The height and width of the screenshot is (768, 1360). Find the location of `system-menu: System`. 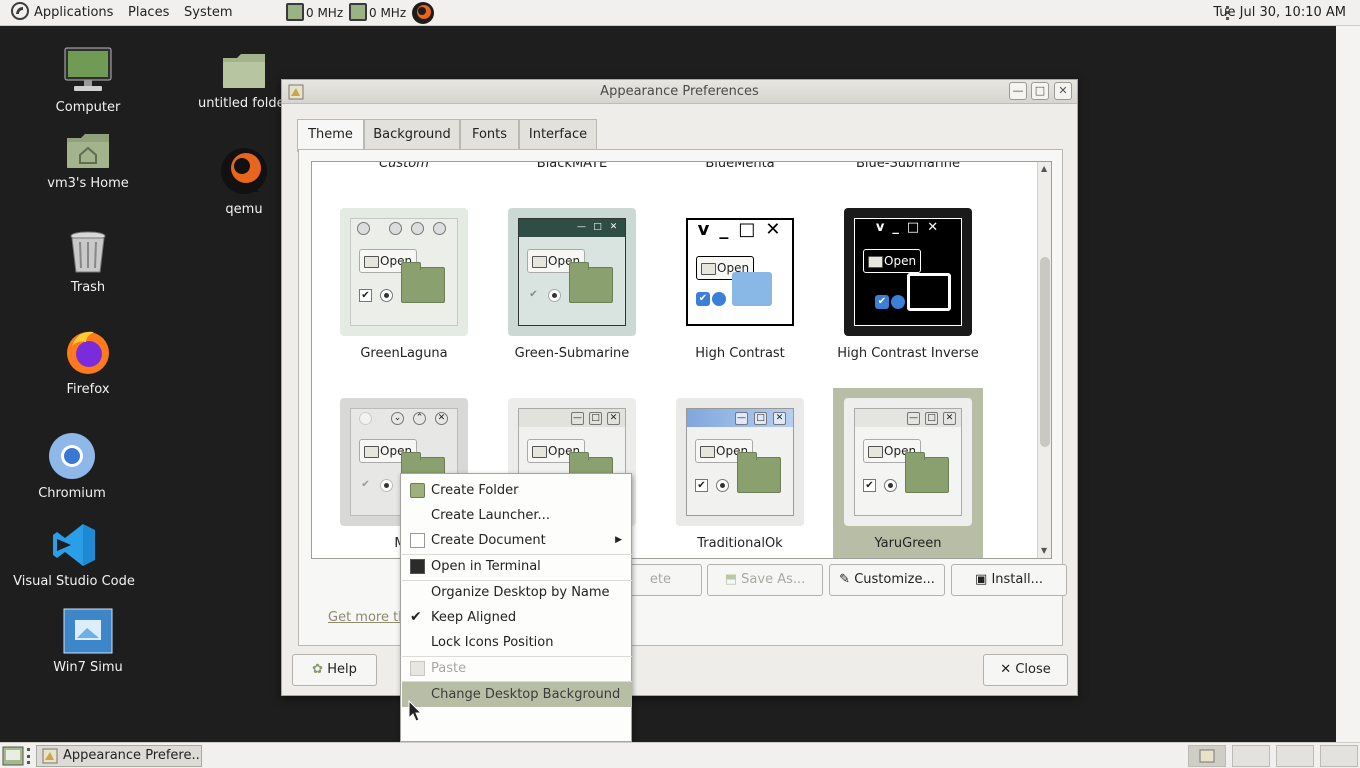

system-menu: System is located at coordinates (208, 13).